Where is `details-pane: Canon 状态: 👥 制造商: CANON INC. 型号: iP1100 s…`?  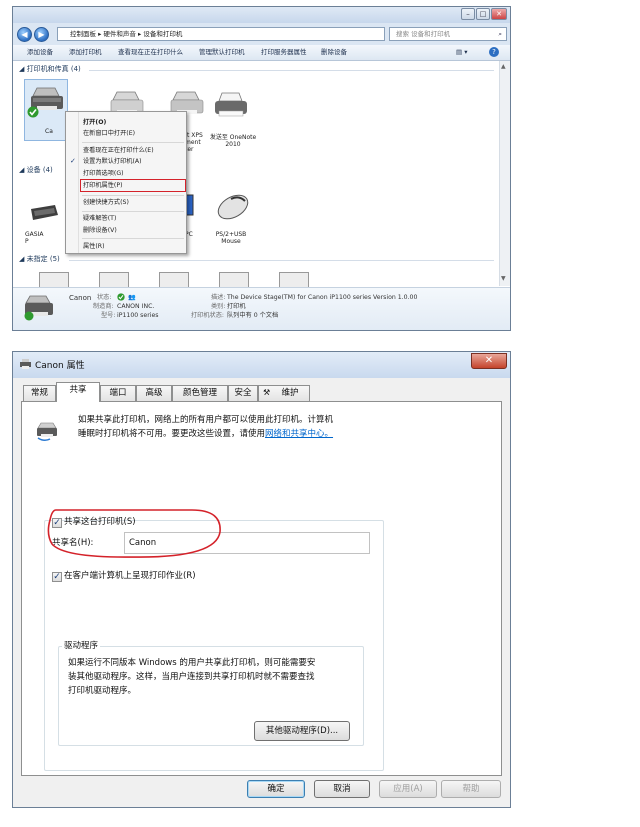
details-pane: Canon 状态: 👥 制造商: CANON INC. 型号: iP1100 s… is located at coordinates (261, 308).